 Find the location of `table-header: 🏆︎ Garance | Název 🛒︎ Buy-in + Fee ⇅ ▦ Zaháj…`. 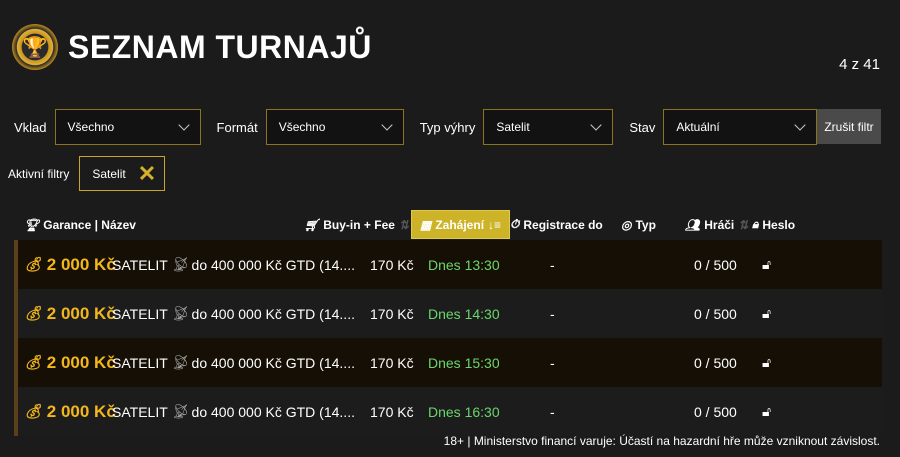

table-header: 🏆︎ Garance | Název 🛒︎ Buy-in + Fee ⇅ ▦ Zaháj… is located at coordinates (448, 224).